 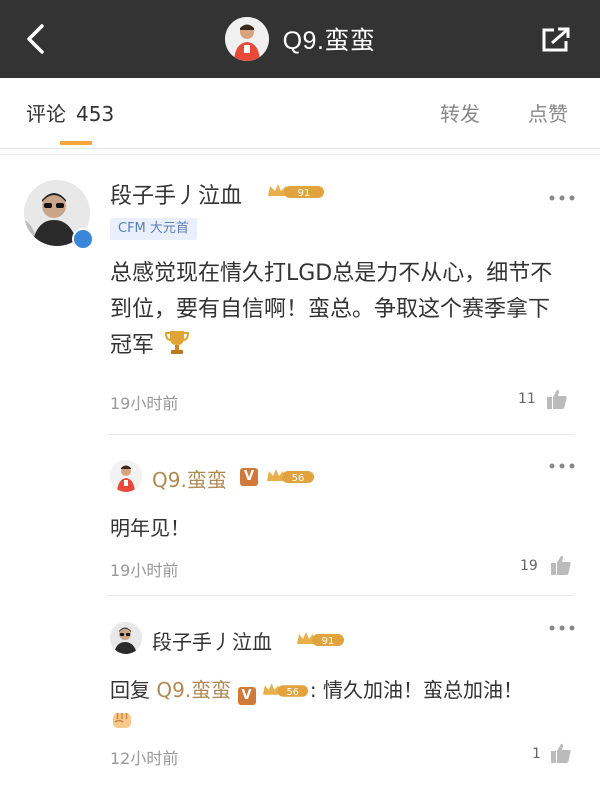 What do you see at coordinates (300, 113) in the screenshot?
I see `tabs-bar: 评论 453 转发 点赞` at bounding box center [300, 113].